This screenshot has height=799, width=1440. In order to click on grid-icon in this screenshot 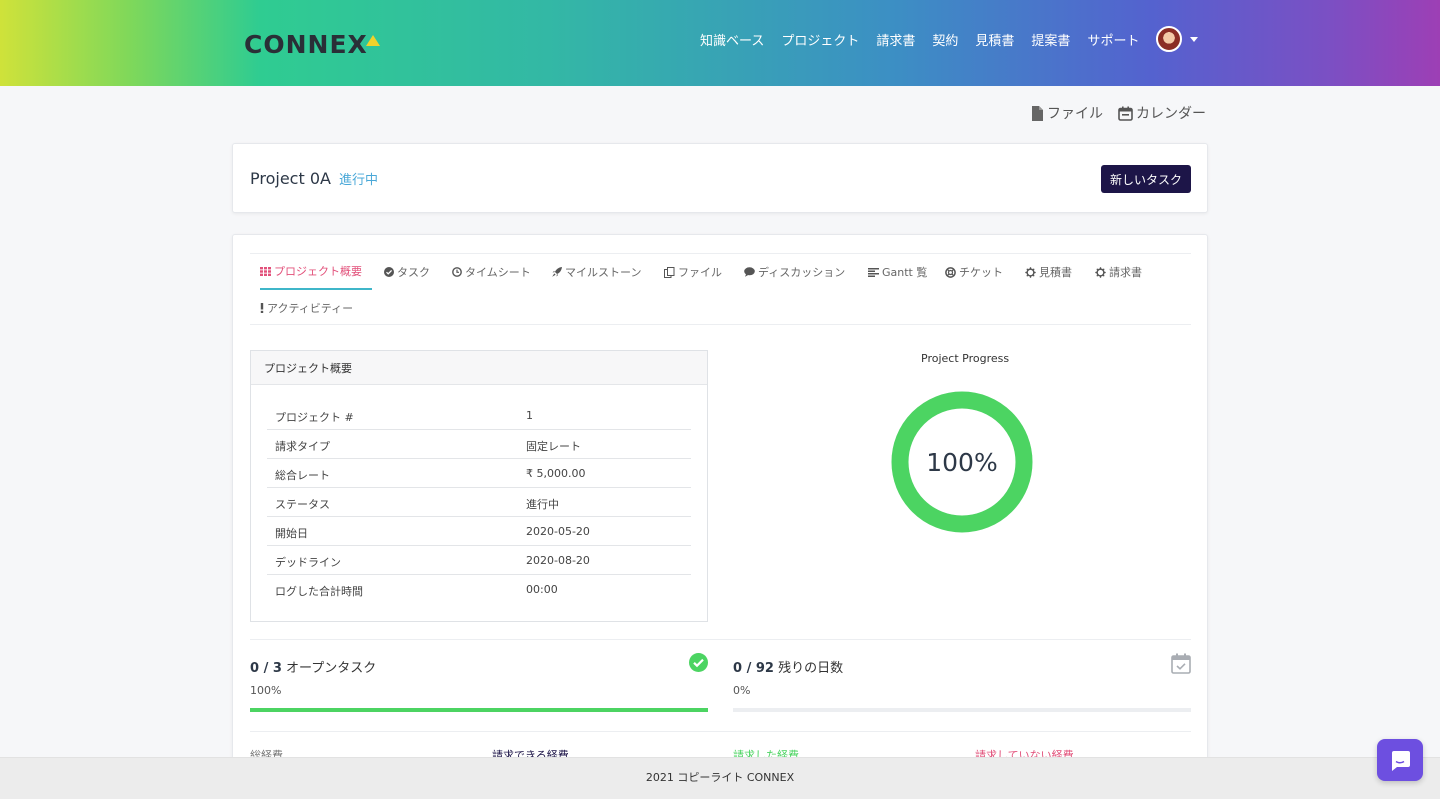, I will do `click(265, 271)`.